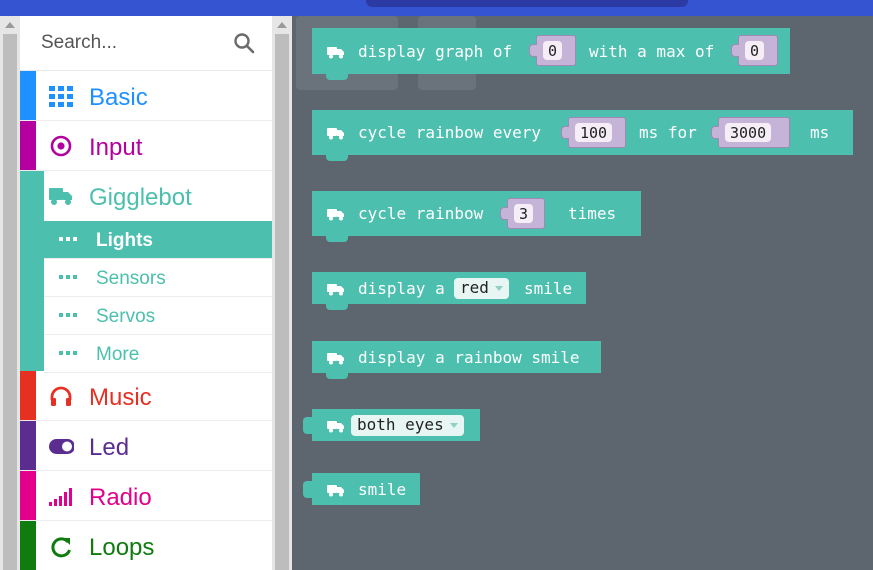 This screenshot has width=873, height=570. Describe the element at coordinates (126, 316) in the screenshot. I see `subcategory-label: Servos` at that location.